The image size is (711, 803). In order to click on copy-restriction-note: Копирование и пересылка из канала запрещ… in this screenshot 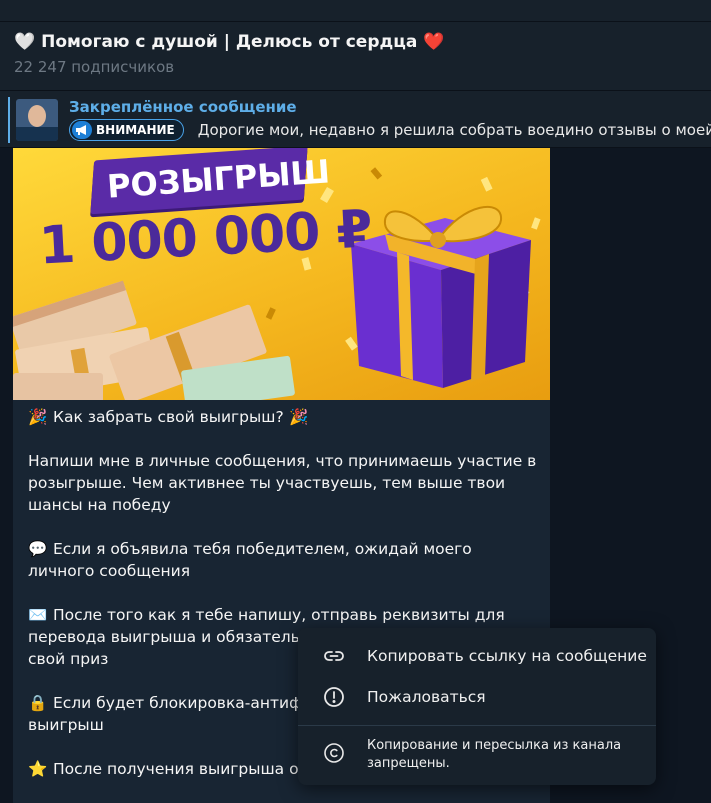, I will do `click(477, 755)`.